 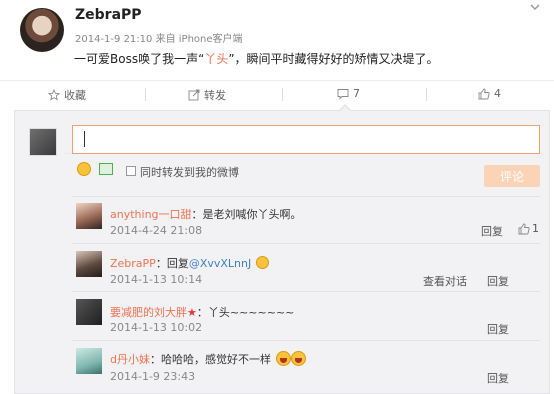 What do you see at coordinates (199, 39) in the screenshot?
I see `post-source: 来自 iPhone客户端` at bounding box center [199, 39].